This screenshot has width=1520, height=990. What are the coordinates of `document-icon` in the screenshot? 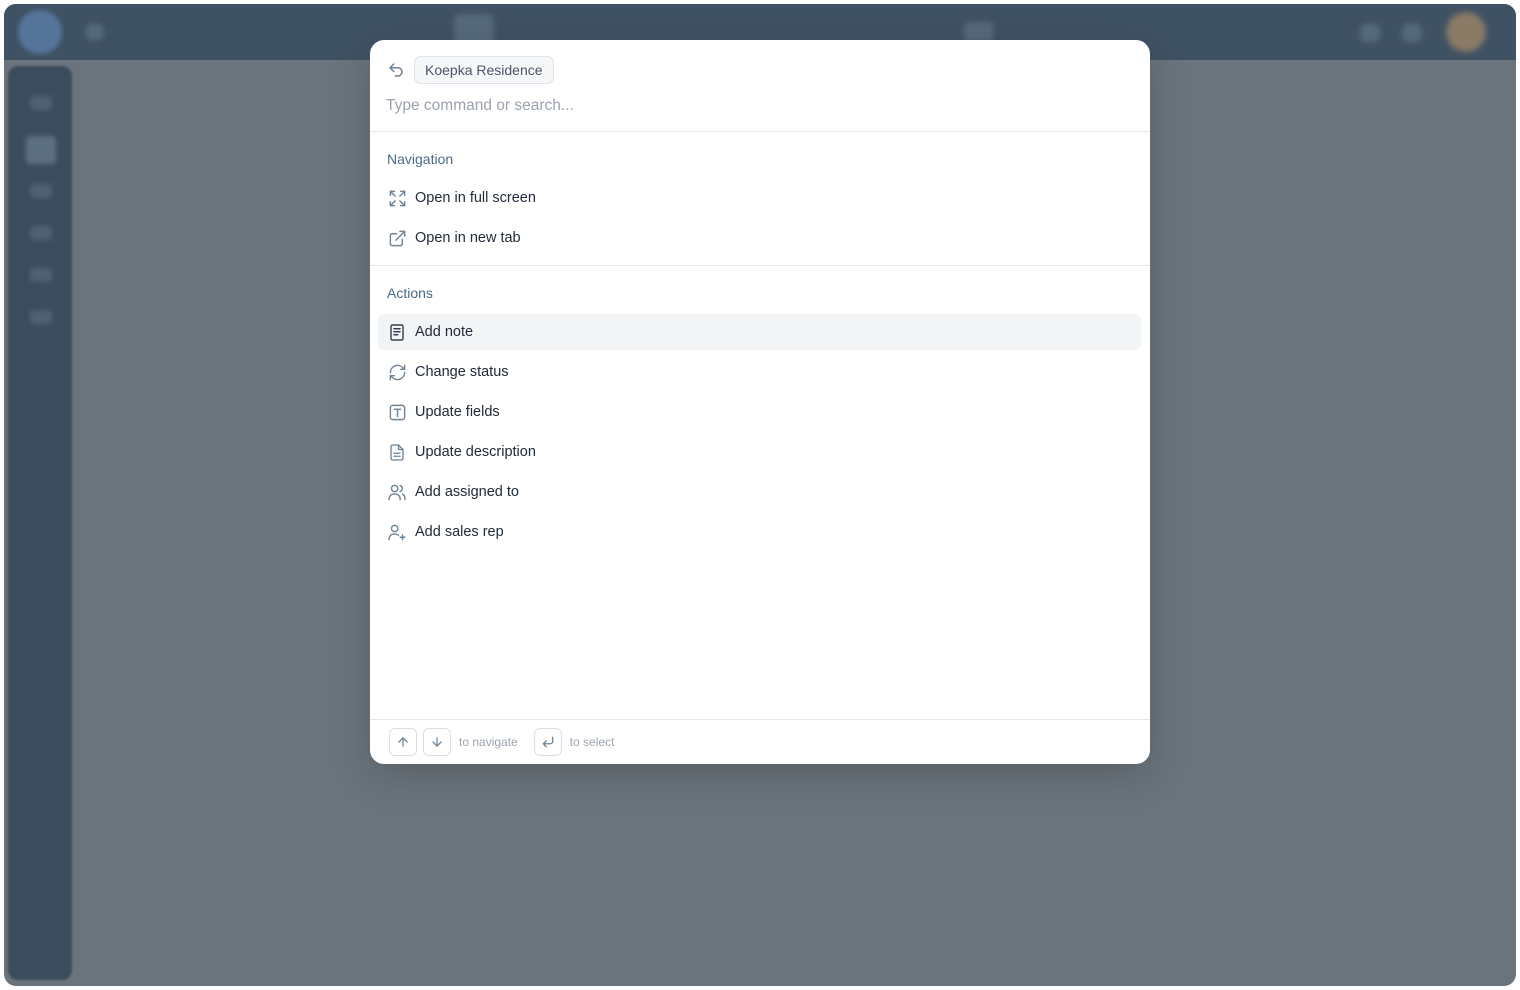 It's located at (397, 452).